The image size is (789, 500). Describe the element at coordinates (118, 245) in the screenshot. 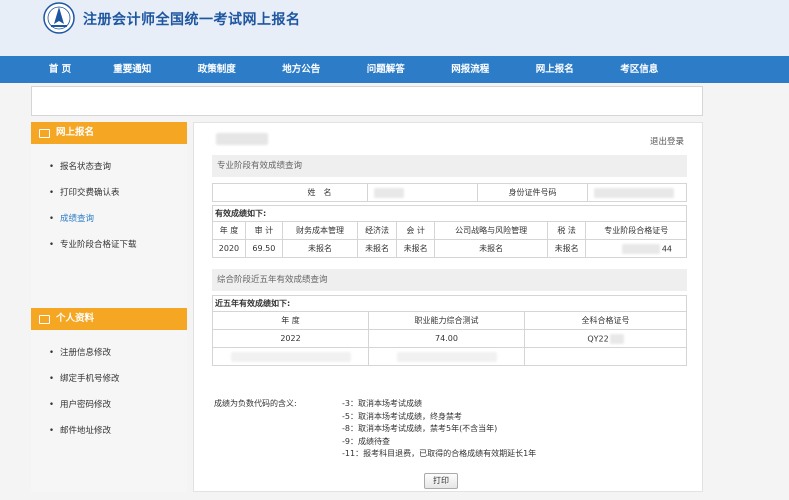

I see `sidebar-item-certificate: 专业阶段合格证下载` at that location.